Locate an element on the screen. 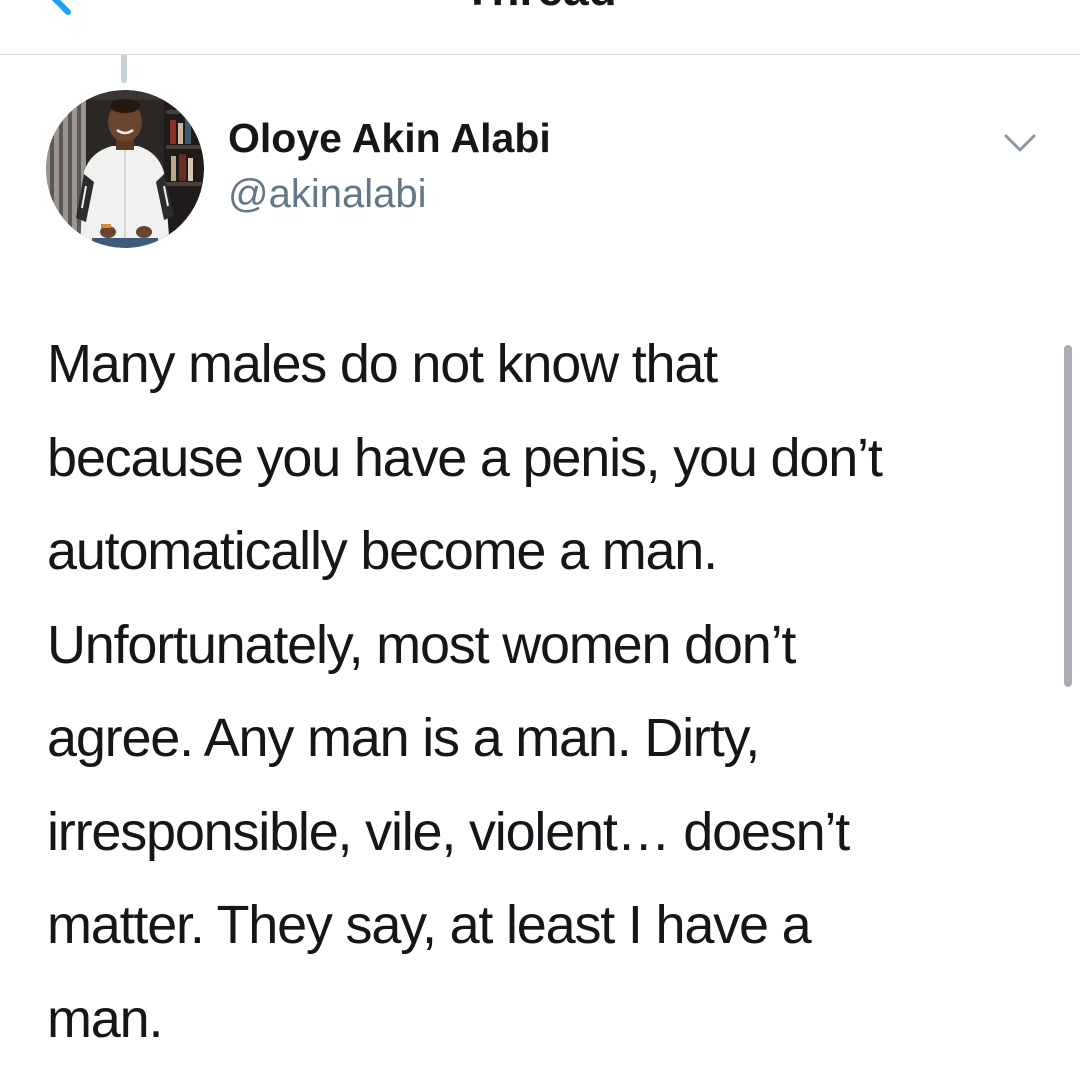  tweet-options-button is located at coordinates (1020, 144).